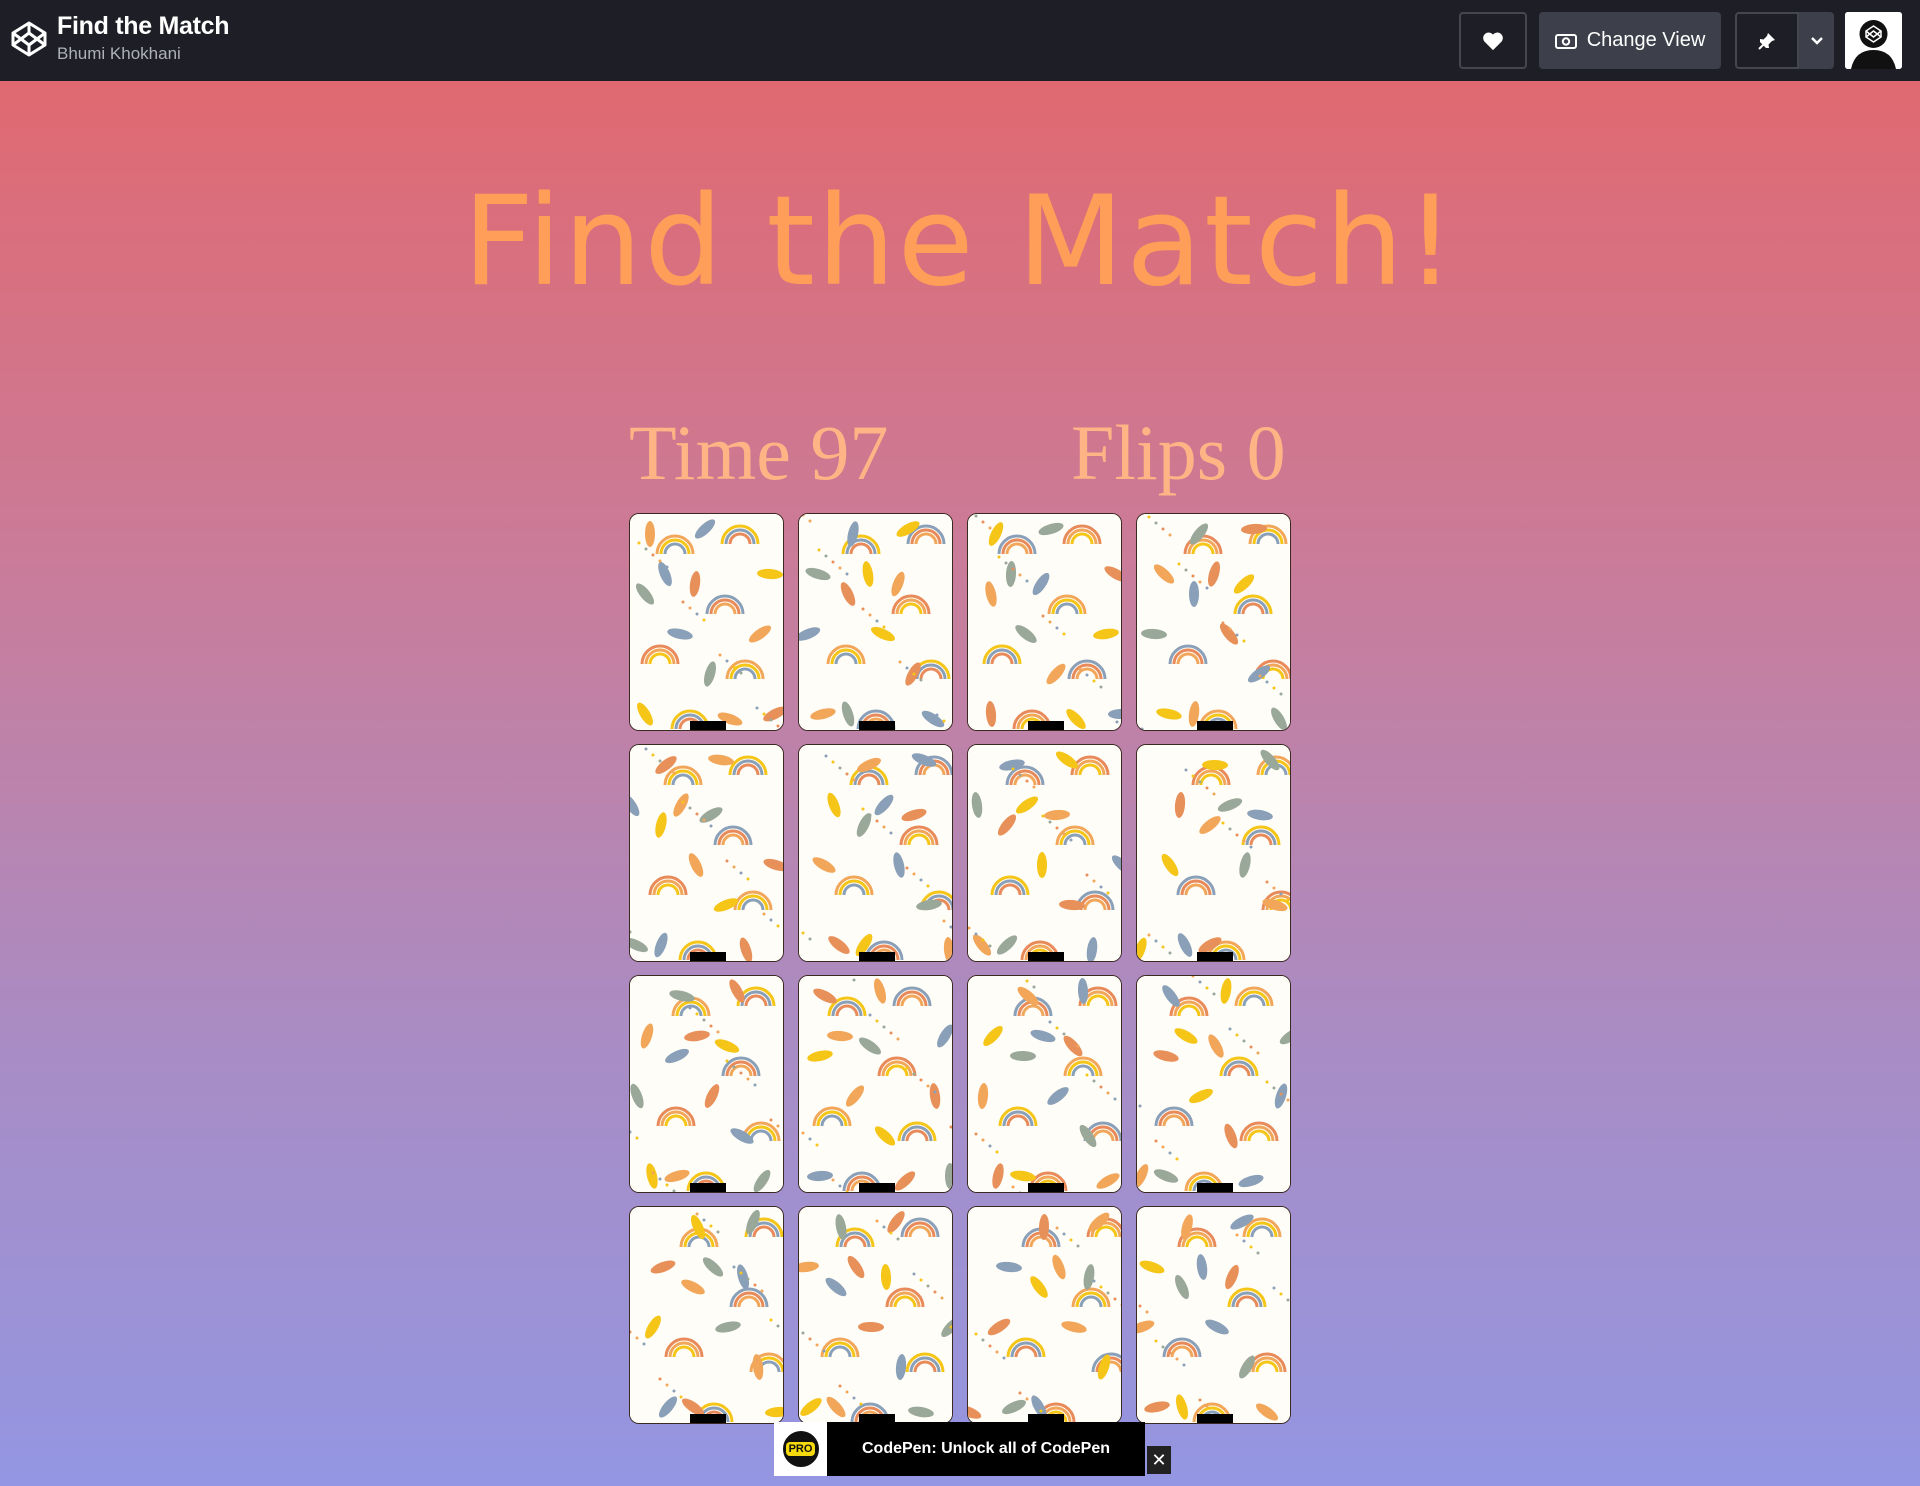  I want to click on close-icon: ✕, so click(1159, 1460).